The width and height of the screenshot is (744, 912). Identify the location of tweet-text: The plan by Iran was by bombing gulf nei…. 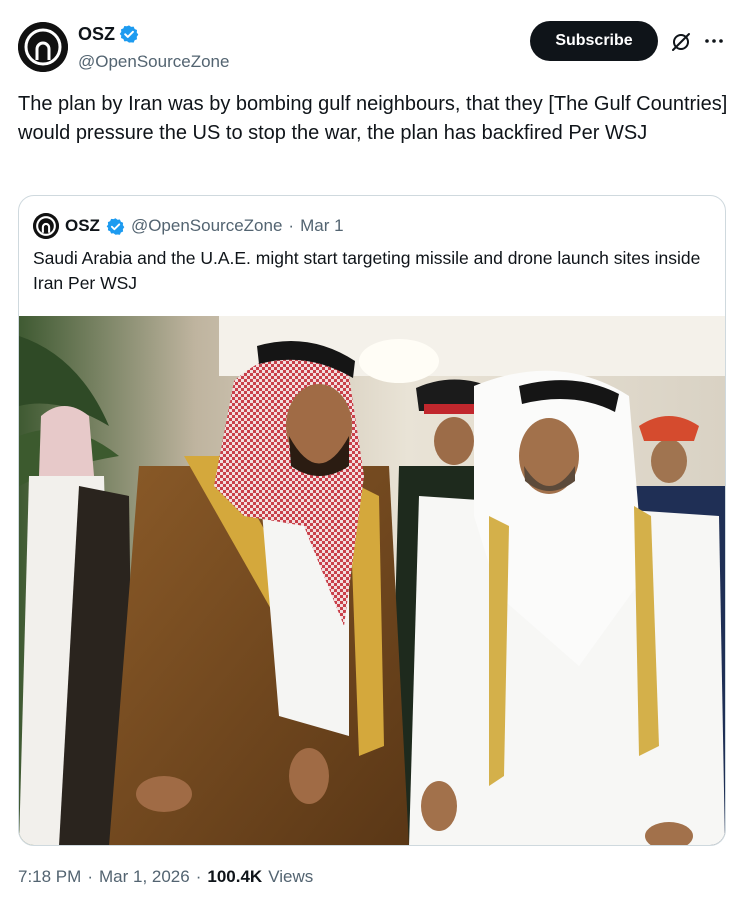
(373, 118).